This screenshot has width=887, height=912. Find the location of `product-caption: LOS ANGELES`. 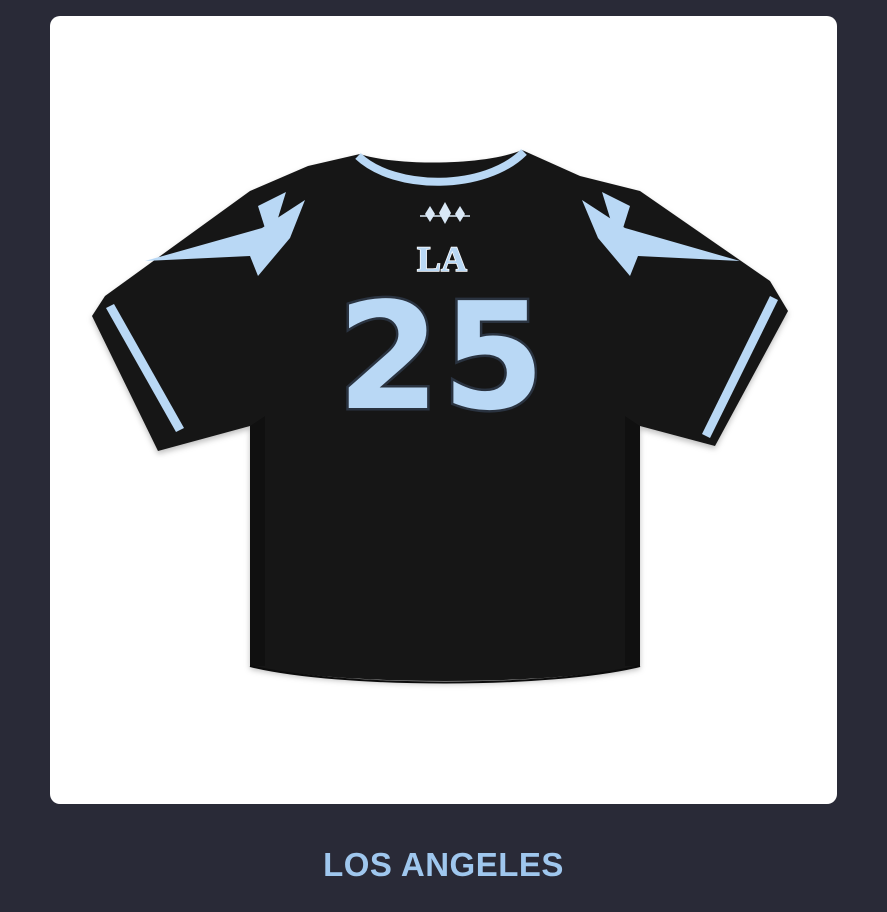

product-caption: LOS ANGELES is located at coordinates (443, 864).